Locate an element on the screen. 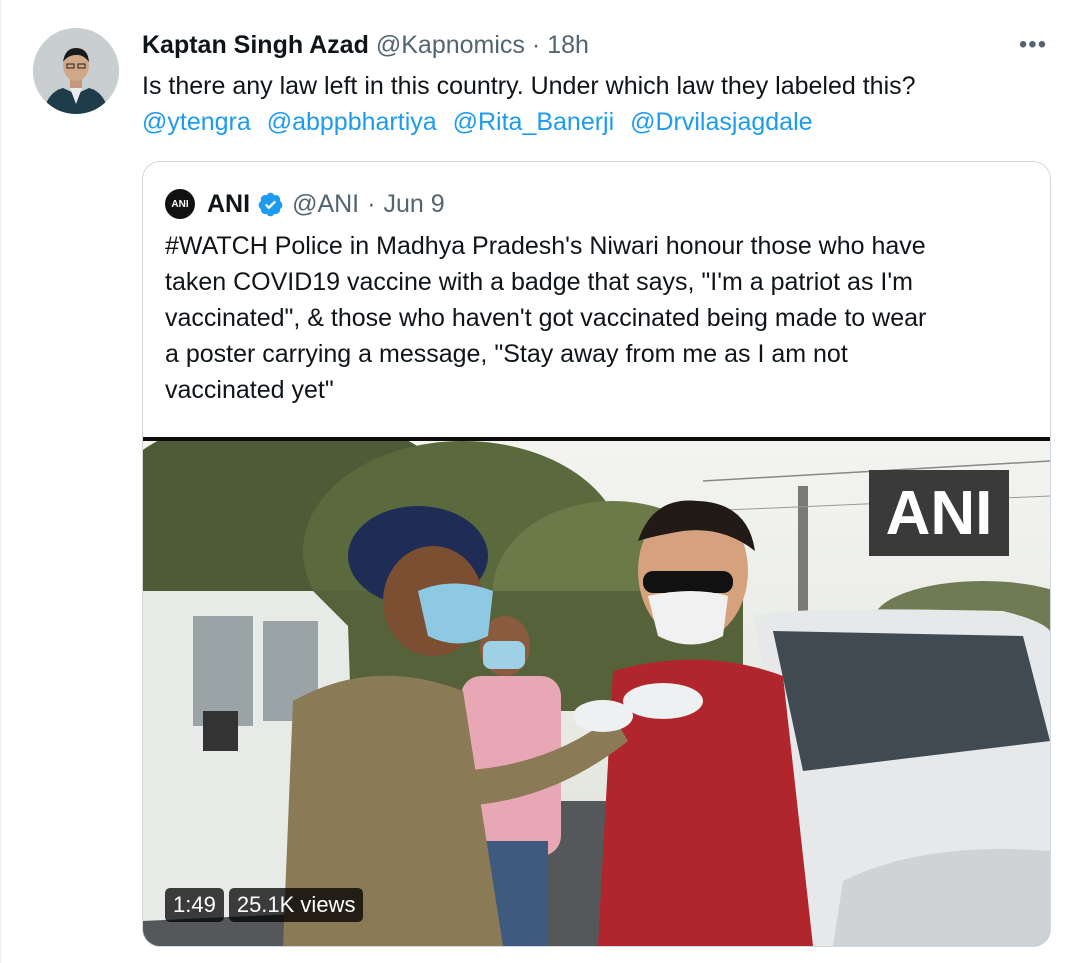 The image size is (1075, 963). quoted-tweet-date: Jun 9 is located at coordinates (413, 204).